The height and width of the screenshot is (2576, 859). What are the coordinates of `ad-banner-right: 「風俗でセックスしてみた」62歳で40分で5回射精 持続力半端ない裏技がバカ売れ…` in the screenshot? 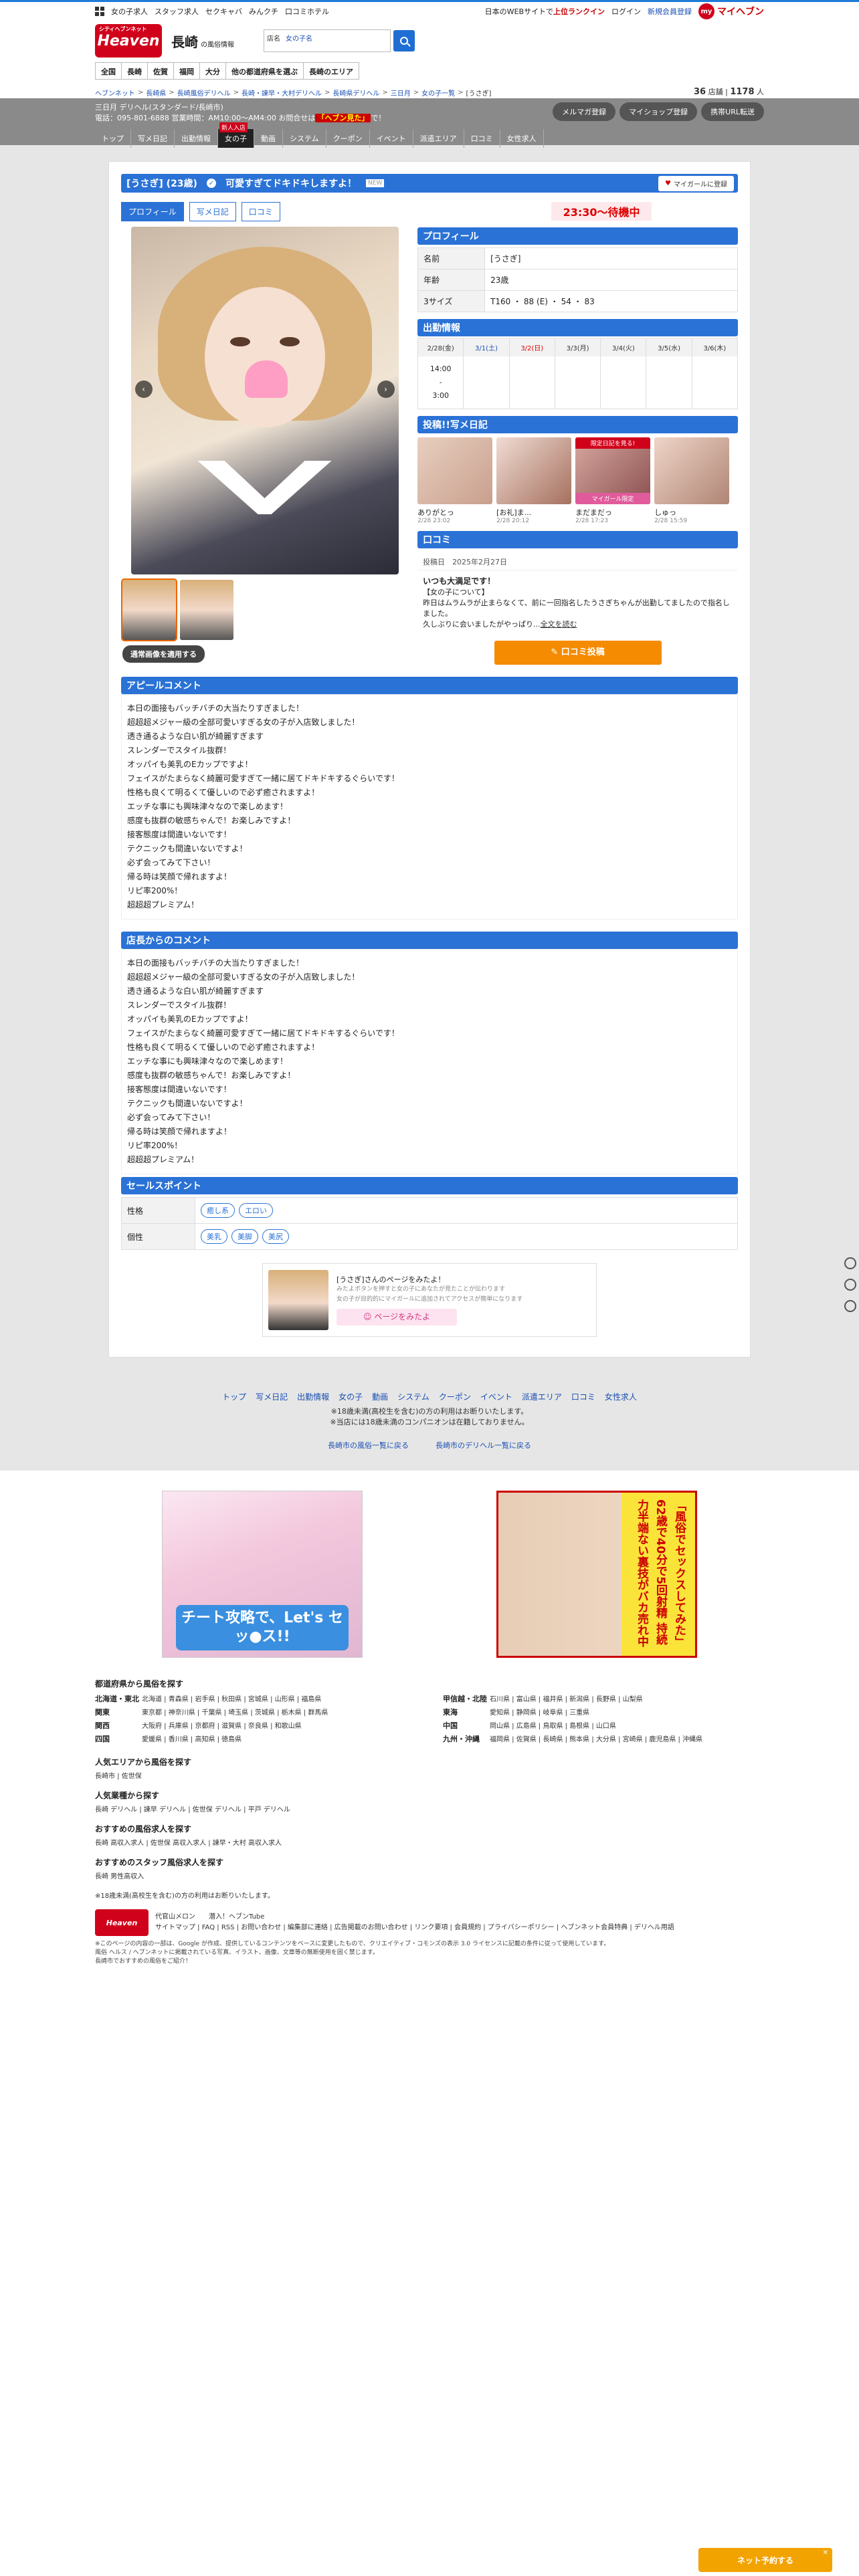 It's located at (596, 1575).